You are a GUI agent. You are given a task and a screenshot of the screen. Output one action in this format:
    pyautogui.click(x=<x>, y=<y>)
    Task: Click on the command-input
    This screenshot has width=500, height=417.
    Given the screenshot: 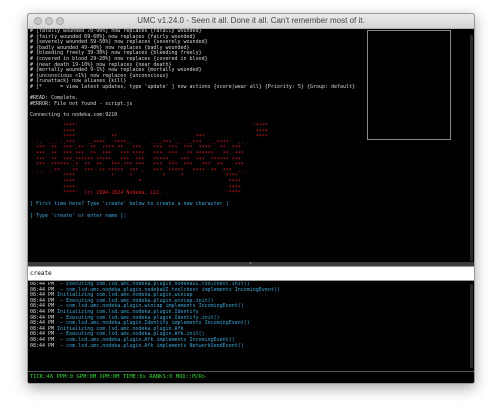 What is the action you would take?
    pyautogui.click(x=250, y=274)
    